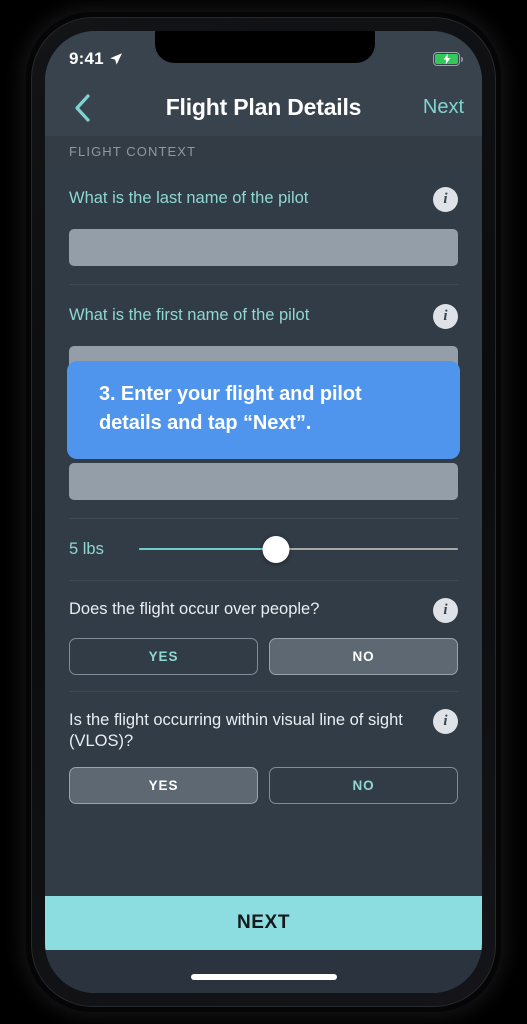  What do you see at coordinates (265, 47) in the screenshot?
I see `display-notch` at bounding box center [265, 47].